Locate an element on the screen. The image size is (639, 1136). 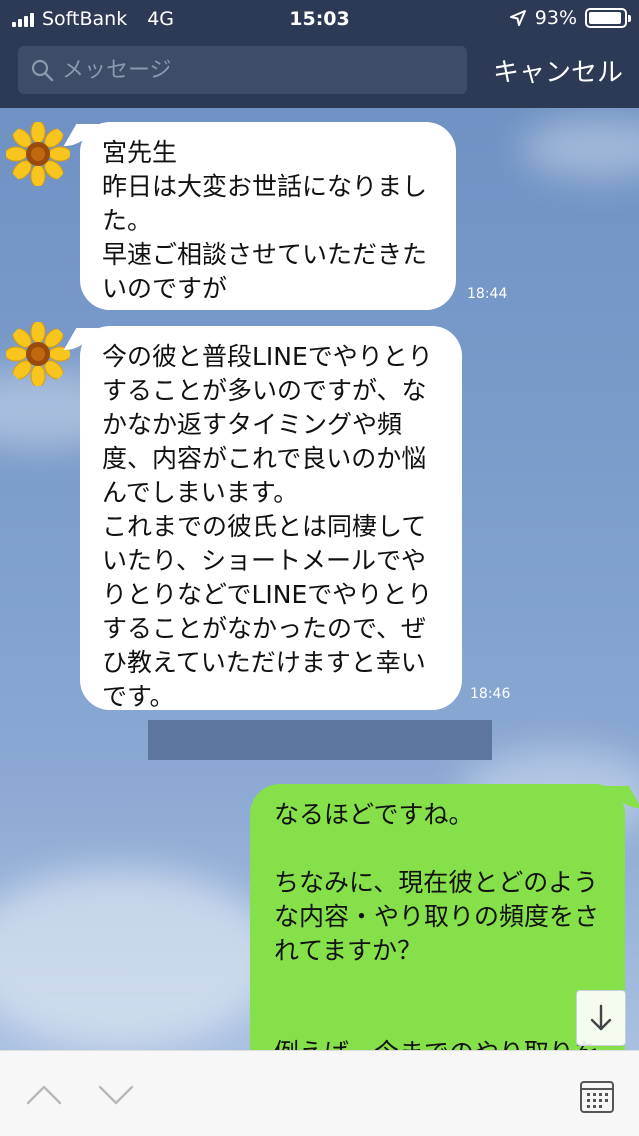
status-right: 93% is located at coordinates (570, 18).